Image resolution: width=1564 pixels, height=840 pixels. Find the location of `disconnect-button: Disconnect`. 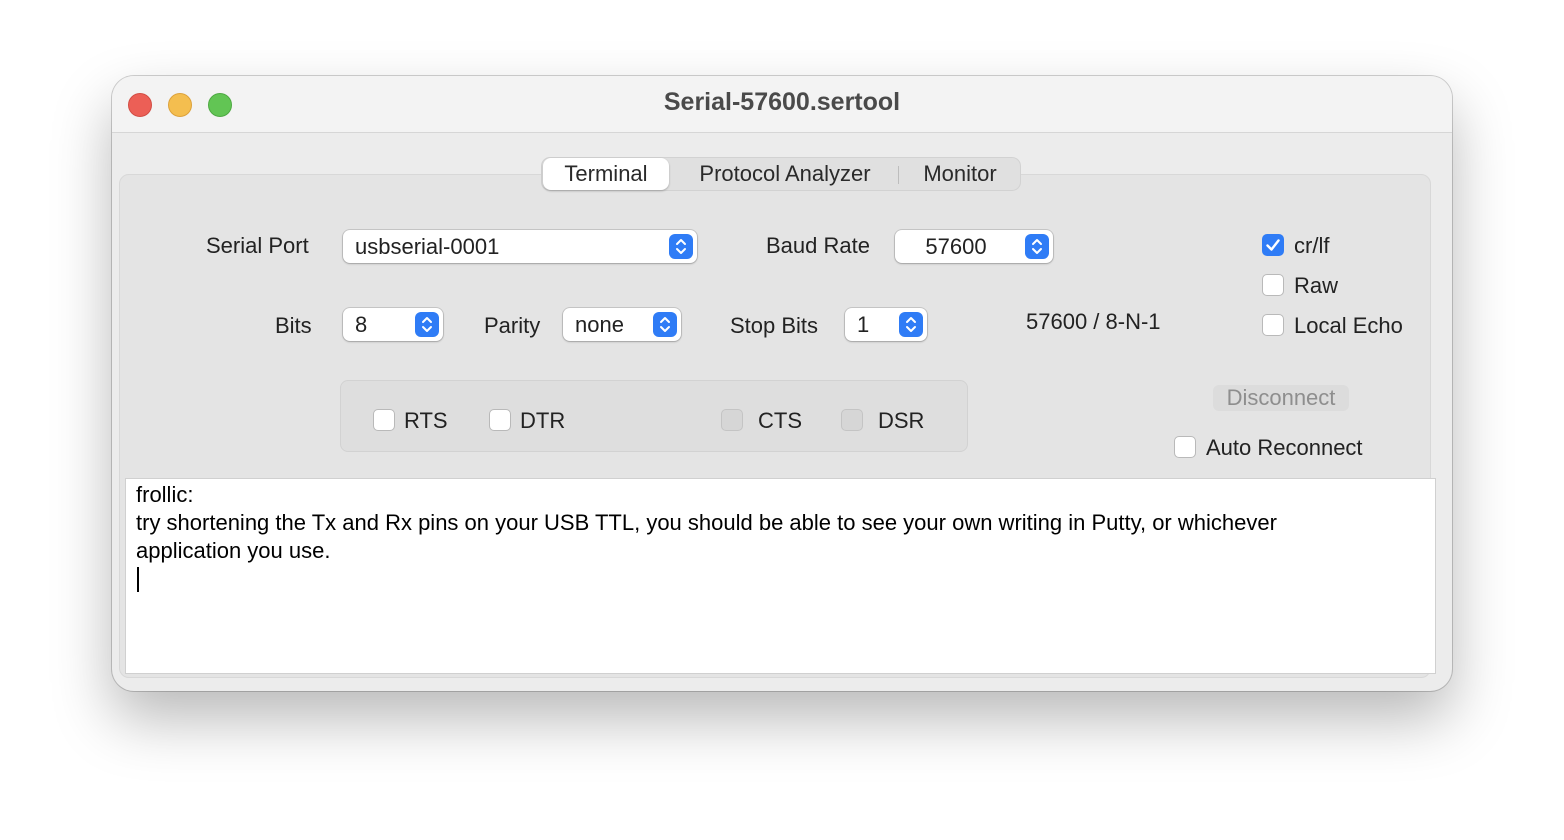

disconnect-button: Disconnect is located at coordinates (1281, 398).